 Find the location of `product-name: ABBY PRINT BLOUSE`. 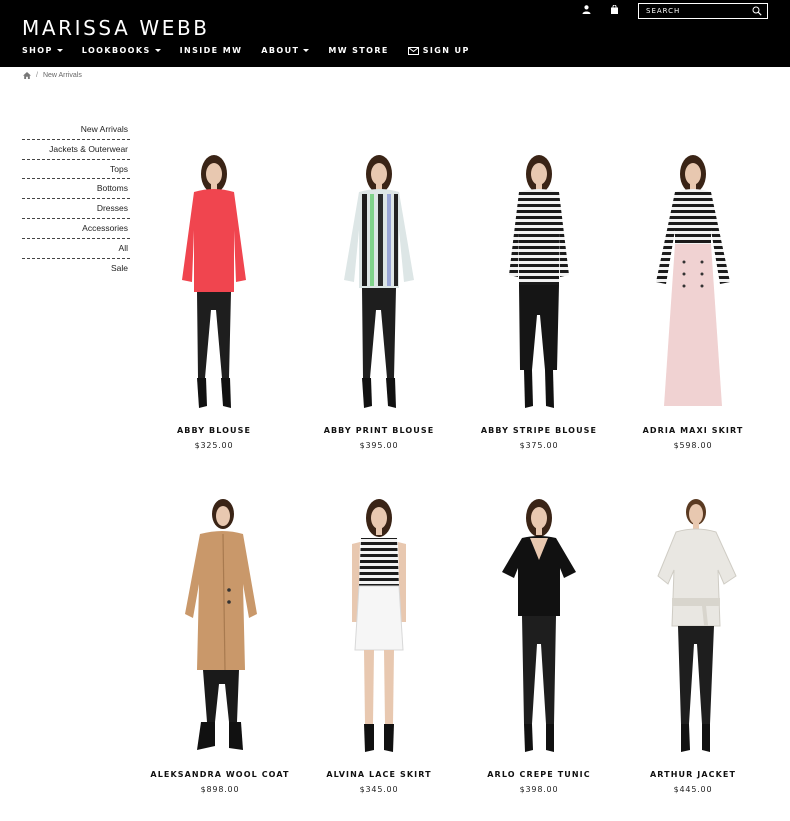

product-name: ABBY PRINT BLOUSE is located at coordinates (379, 430).